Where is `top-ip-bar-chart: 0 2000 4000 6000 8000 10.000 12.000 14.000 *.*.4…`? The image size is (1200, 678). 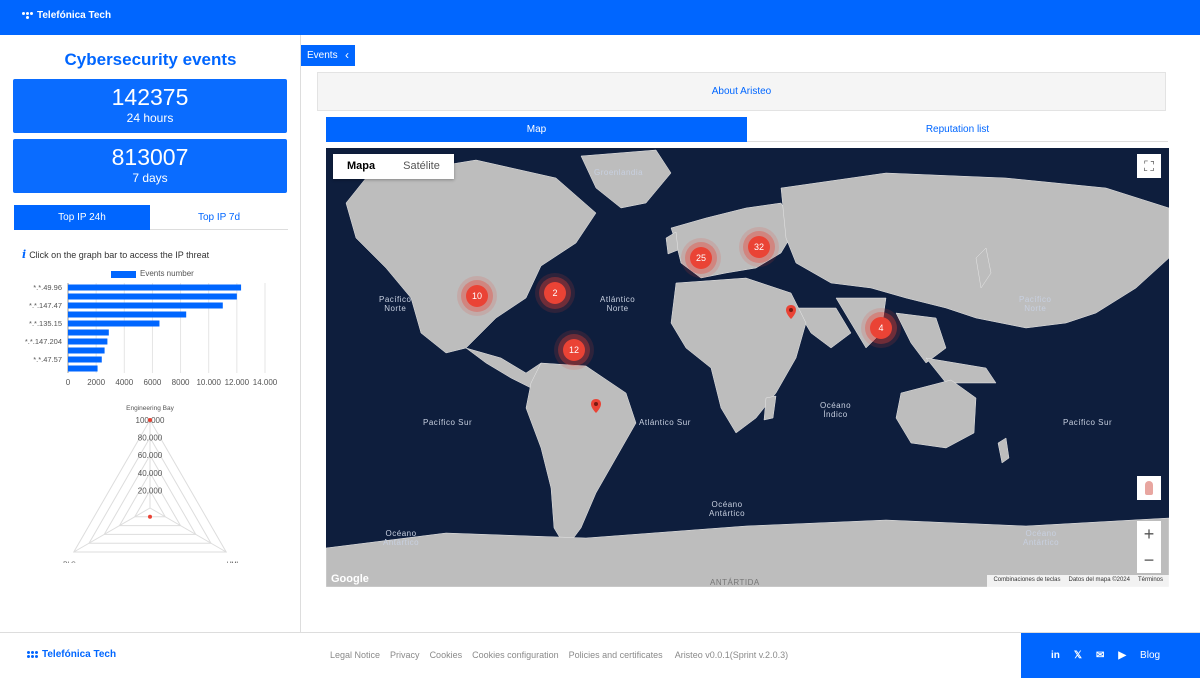 top-ip-bar-chart: 0 2000 4000 6000 8000 10.000 12.000 14.000 *.*.4… is located at coordinates (155, 338).